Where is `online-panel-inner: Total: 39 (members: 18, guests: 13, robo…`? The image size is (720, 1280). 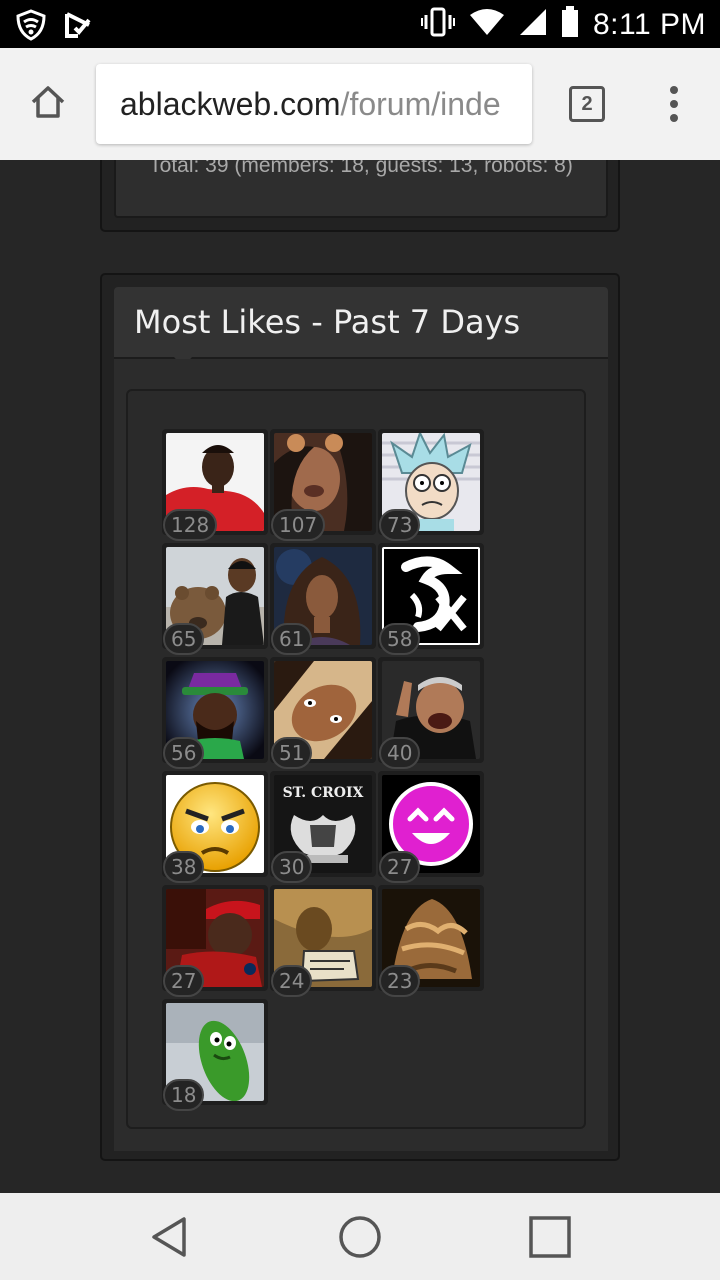 online-panel-inner: Total: 39 (members: 18, guests: 13, robo… is located at coordinates (361, 189).